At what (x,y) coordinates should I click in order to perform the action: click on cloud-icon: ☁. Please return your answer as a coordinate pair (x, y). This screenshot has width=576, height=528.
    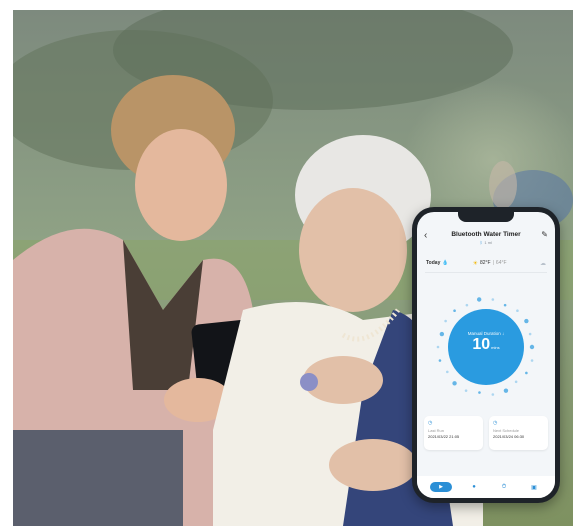
    Looking at the image, I should click on (543, 263).